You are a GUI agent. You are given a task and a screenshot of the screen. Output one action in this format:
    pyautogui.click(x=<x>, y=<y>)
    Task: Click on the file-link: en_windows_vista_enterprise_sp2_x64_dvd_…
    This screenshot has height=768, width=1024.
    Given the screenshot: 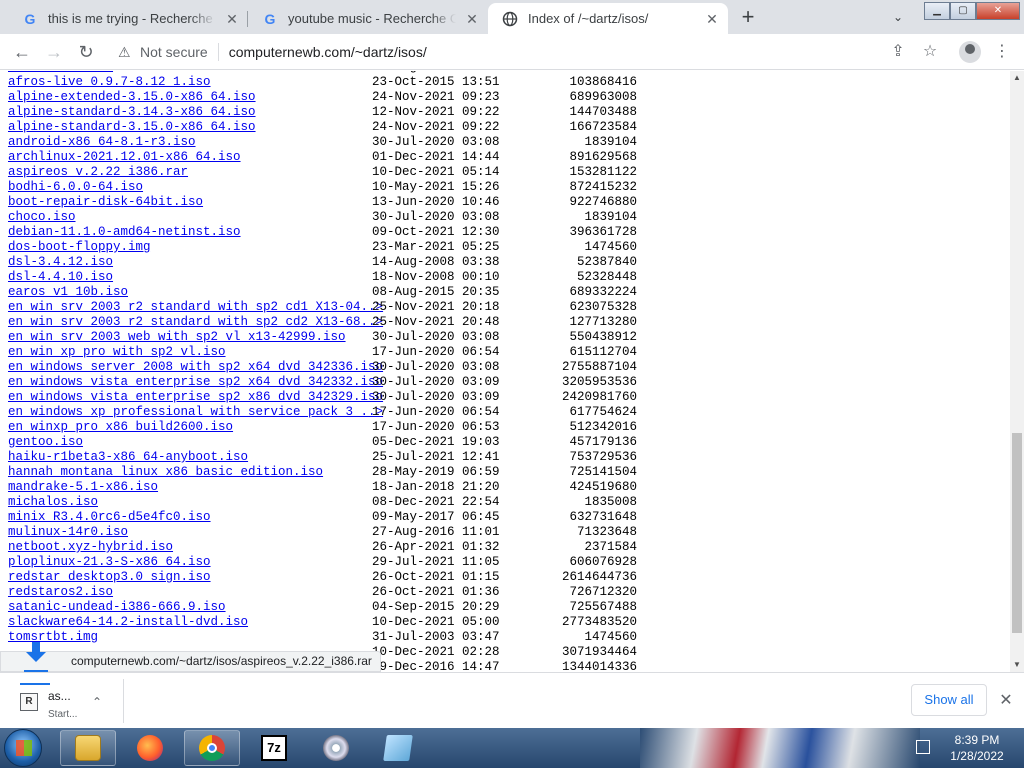 What is the action you would take?
    pyautogui.click(x=195, y=382)
    